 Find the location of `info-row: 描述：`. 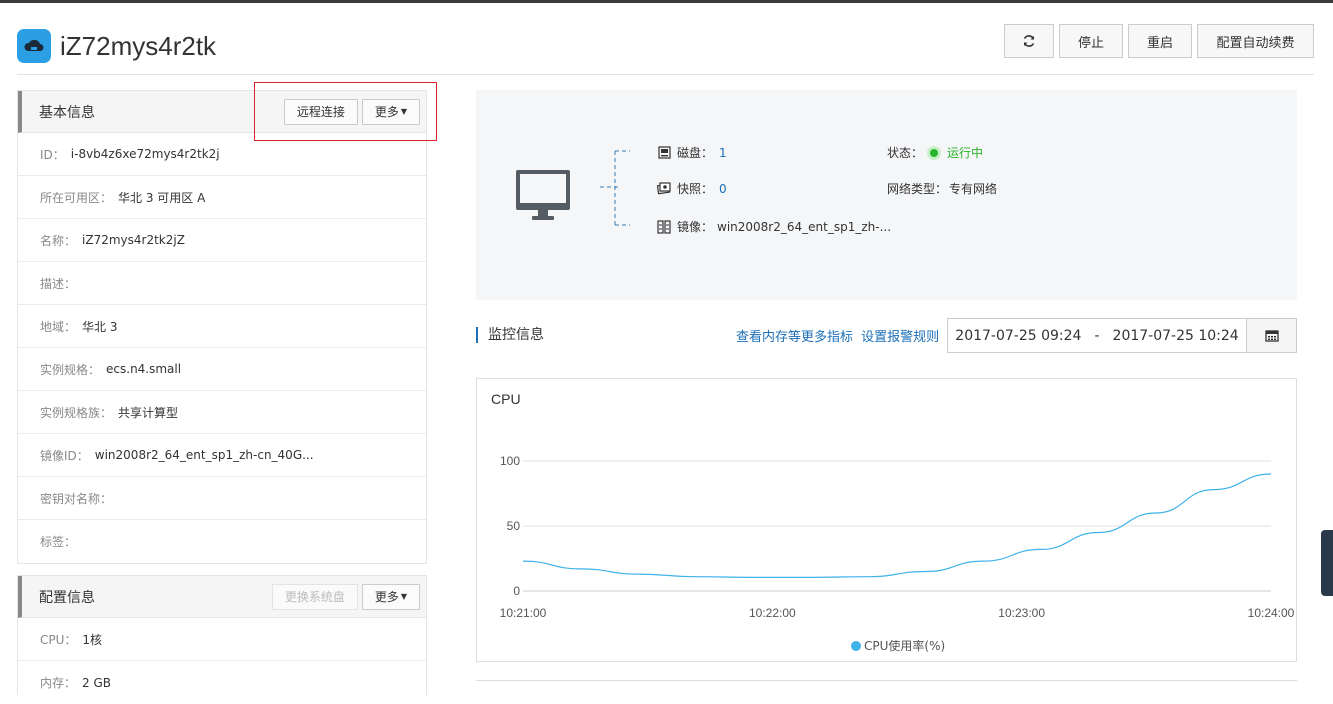

info-row: 描述： is located at coordinates (222, 283).